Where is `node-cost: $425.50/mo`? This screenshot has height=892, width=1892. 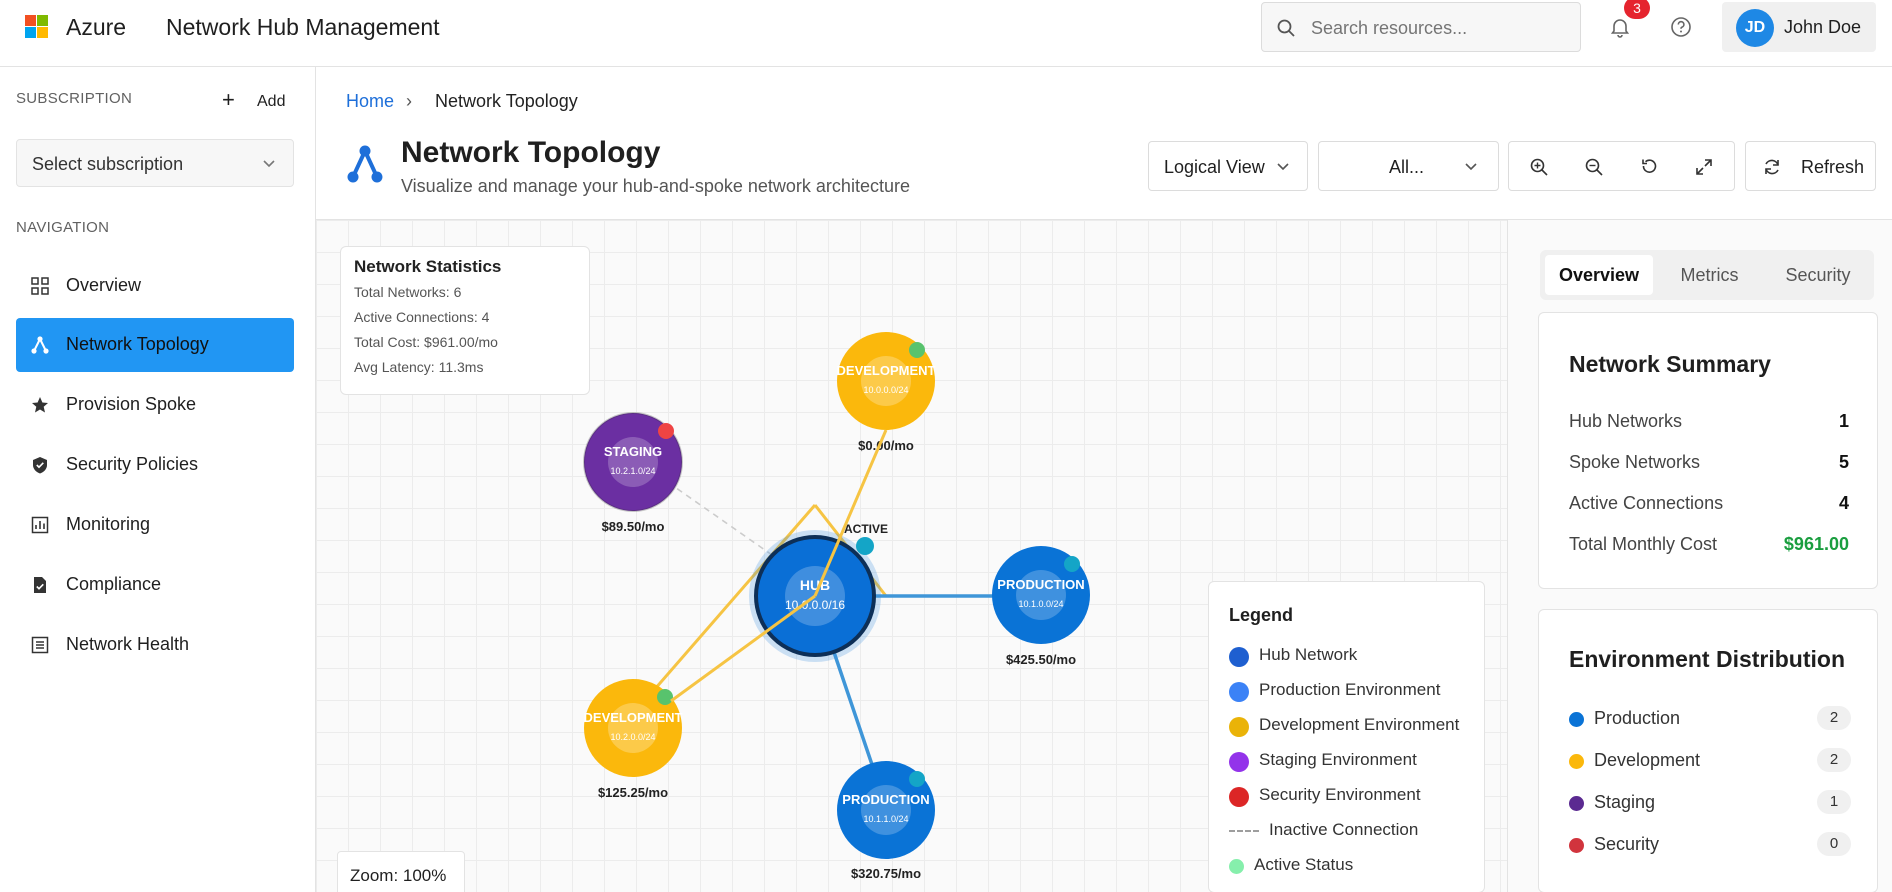
node-cost: $425.50/mo is located at coordinates (1041, 659).